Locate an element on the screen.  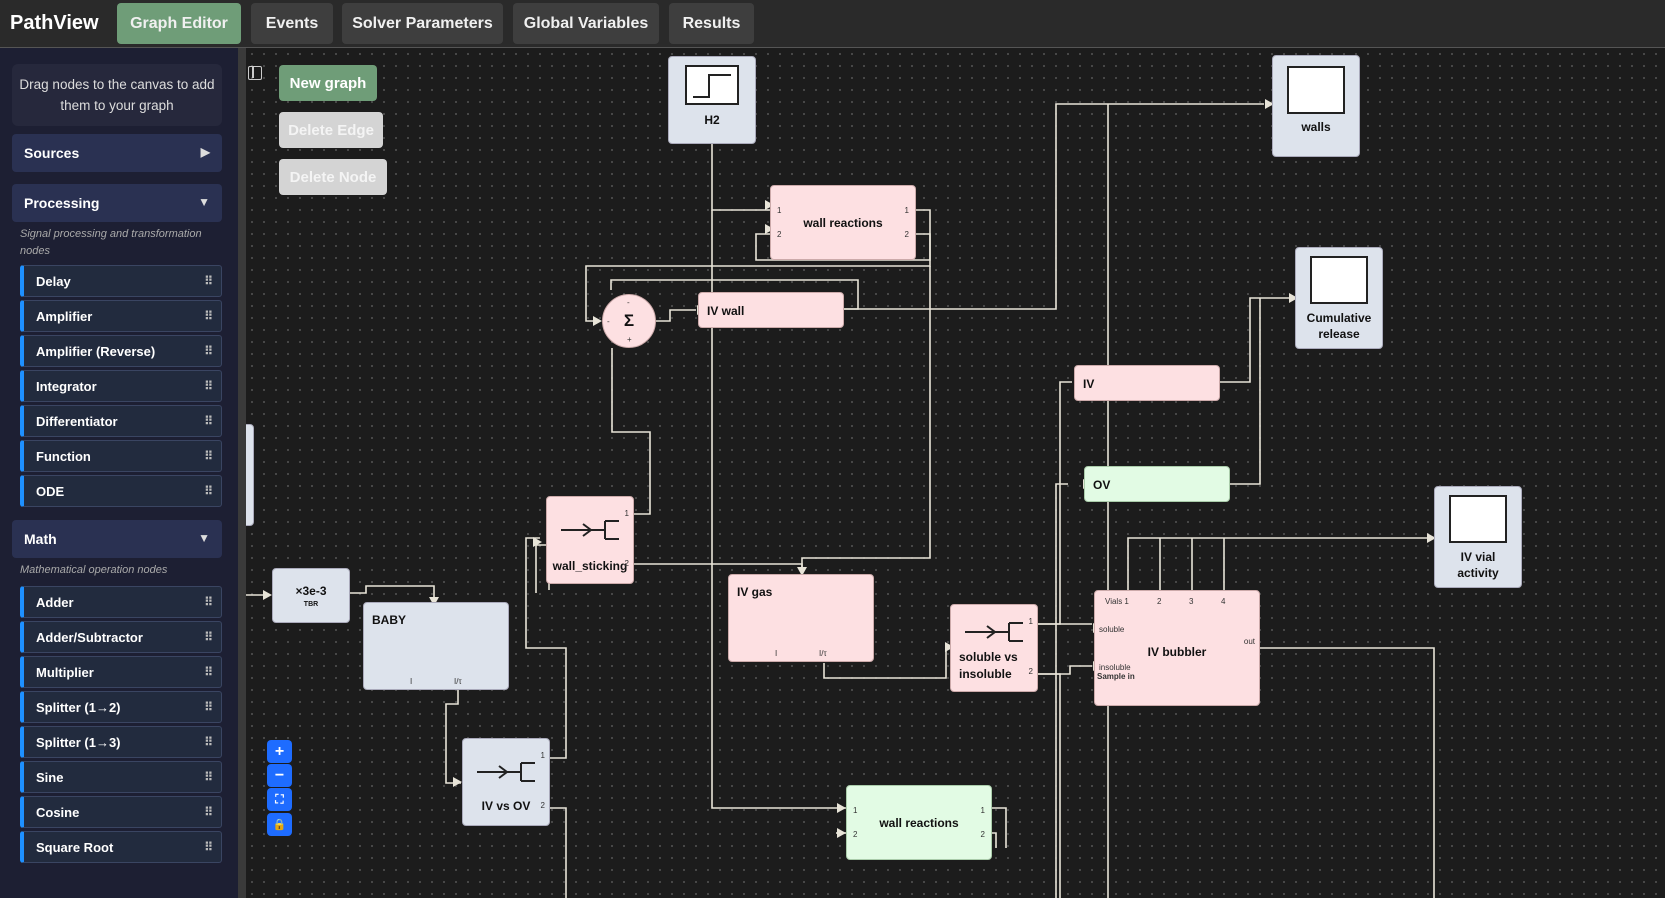
node-label: OV is located at coordinates (1102, 485).